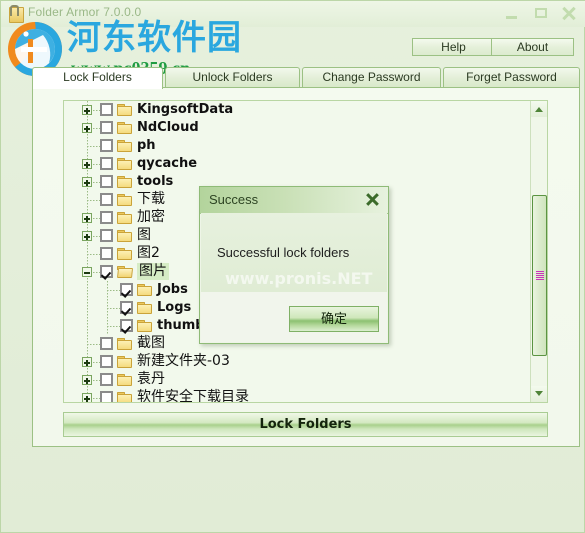 This screenshot has width=585, height=533. I want to click on folder-label: tools, so click(155, 181).